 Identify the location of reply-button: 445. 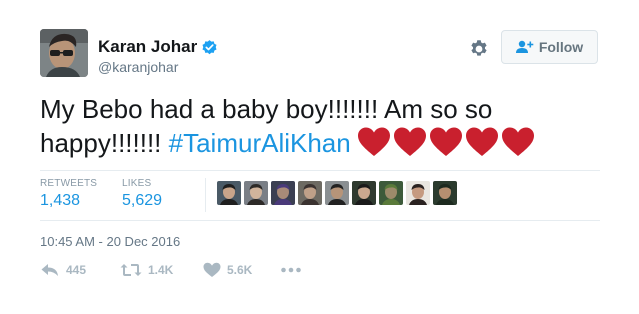
(63, 270).